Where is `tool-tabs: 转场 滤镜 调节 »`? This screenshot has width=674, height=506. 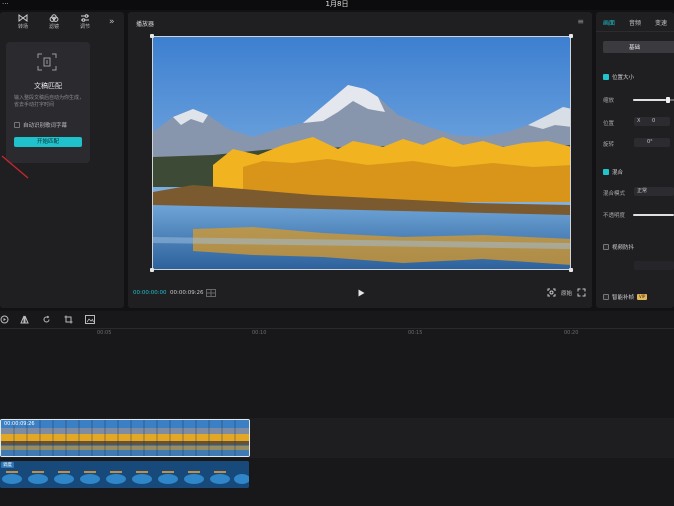 tool-tabs: 转场 滤镜 调节 » is located at coordinates (62, 24).